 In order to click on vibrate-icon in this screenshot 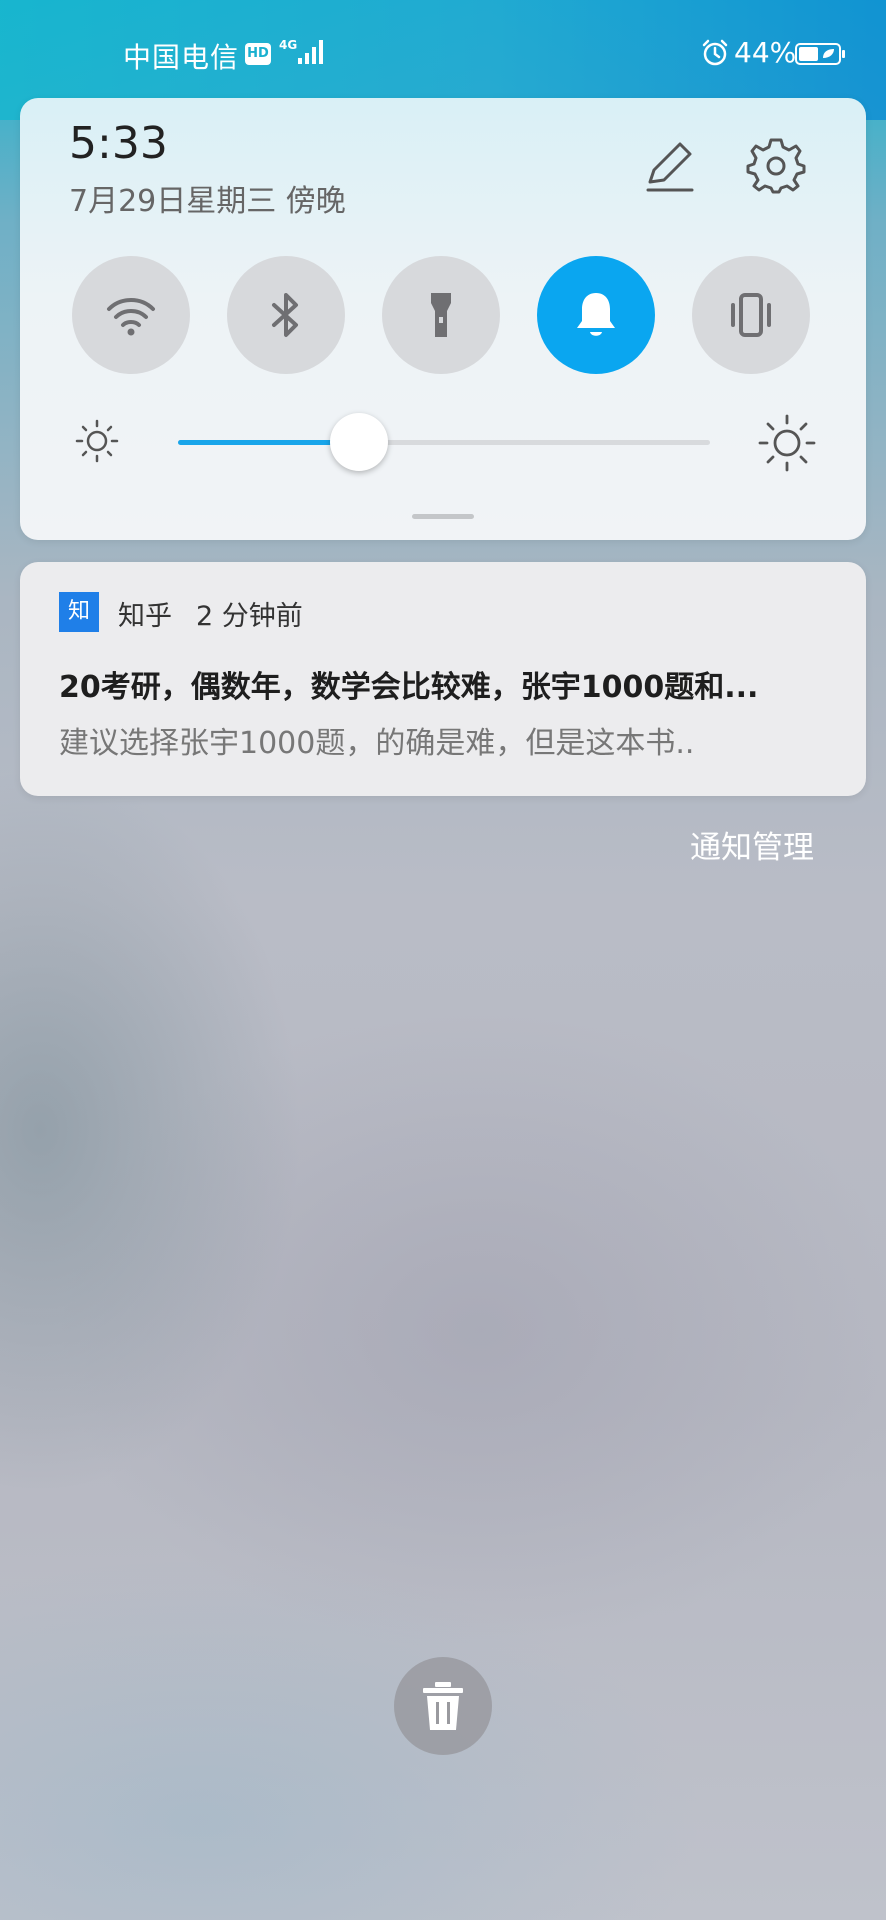, I will do `click(751, 315)`.